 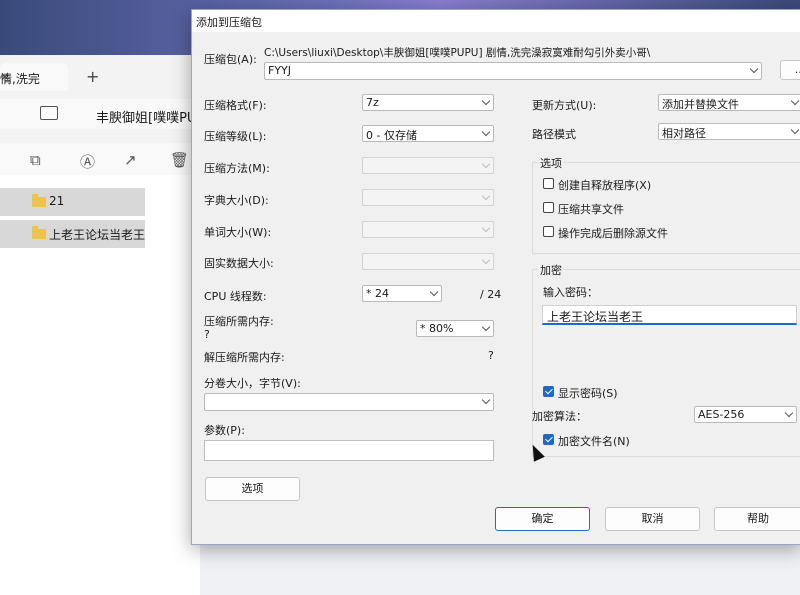 I want to click on dialog-titlebar: 添加到压缩包, so click(x=496, y=21).